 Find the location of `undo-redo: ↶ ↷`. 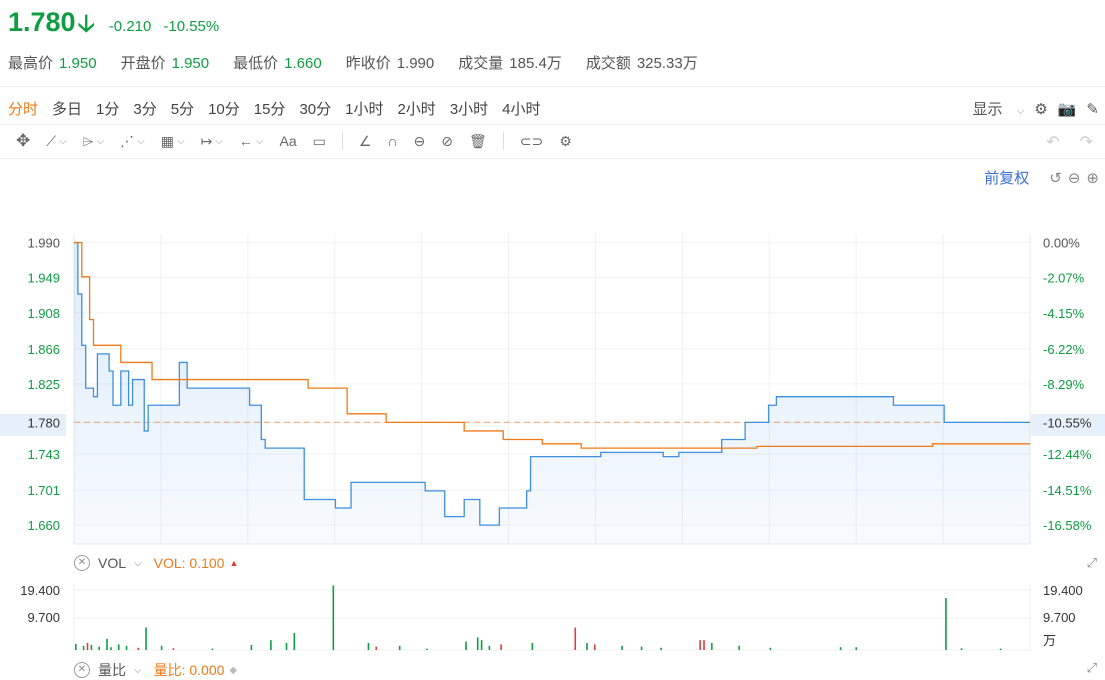

undo-redo: ↶ ↷ is located at coordinates (1059, 142).